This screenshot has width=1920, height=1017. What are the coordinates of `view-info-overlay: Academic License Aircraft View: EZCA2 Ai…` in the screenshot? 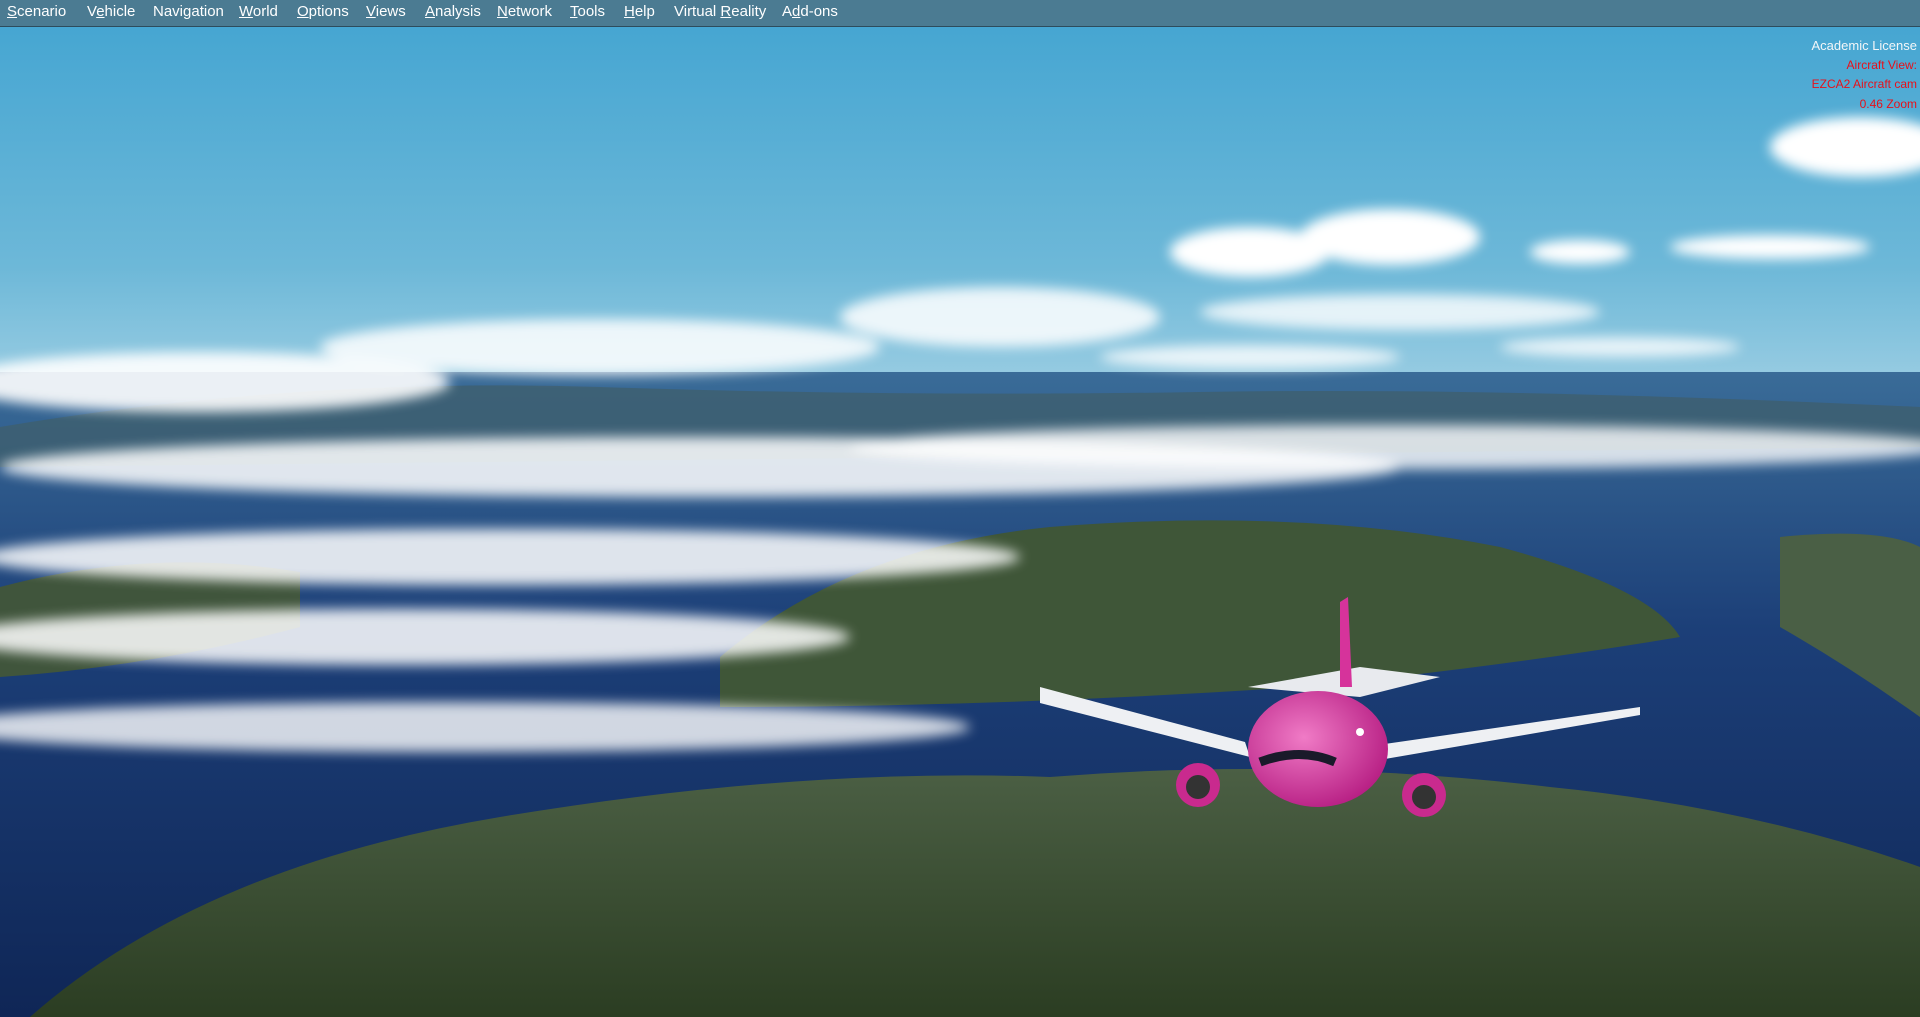 It's located at (1865, 75).